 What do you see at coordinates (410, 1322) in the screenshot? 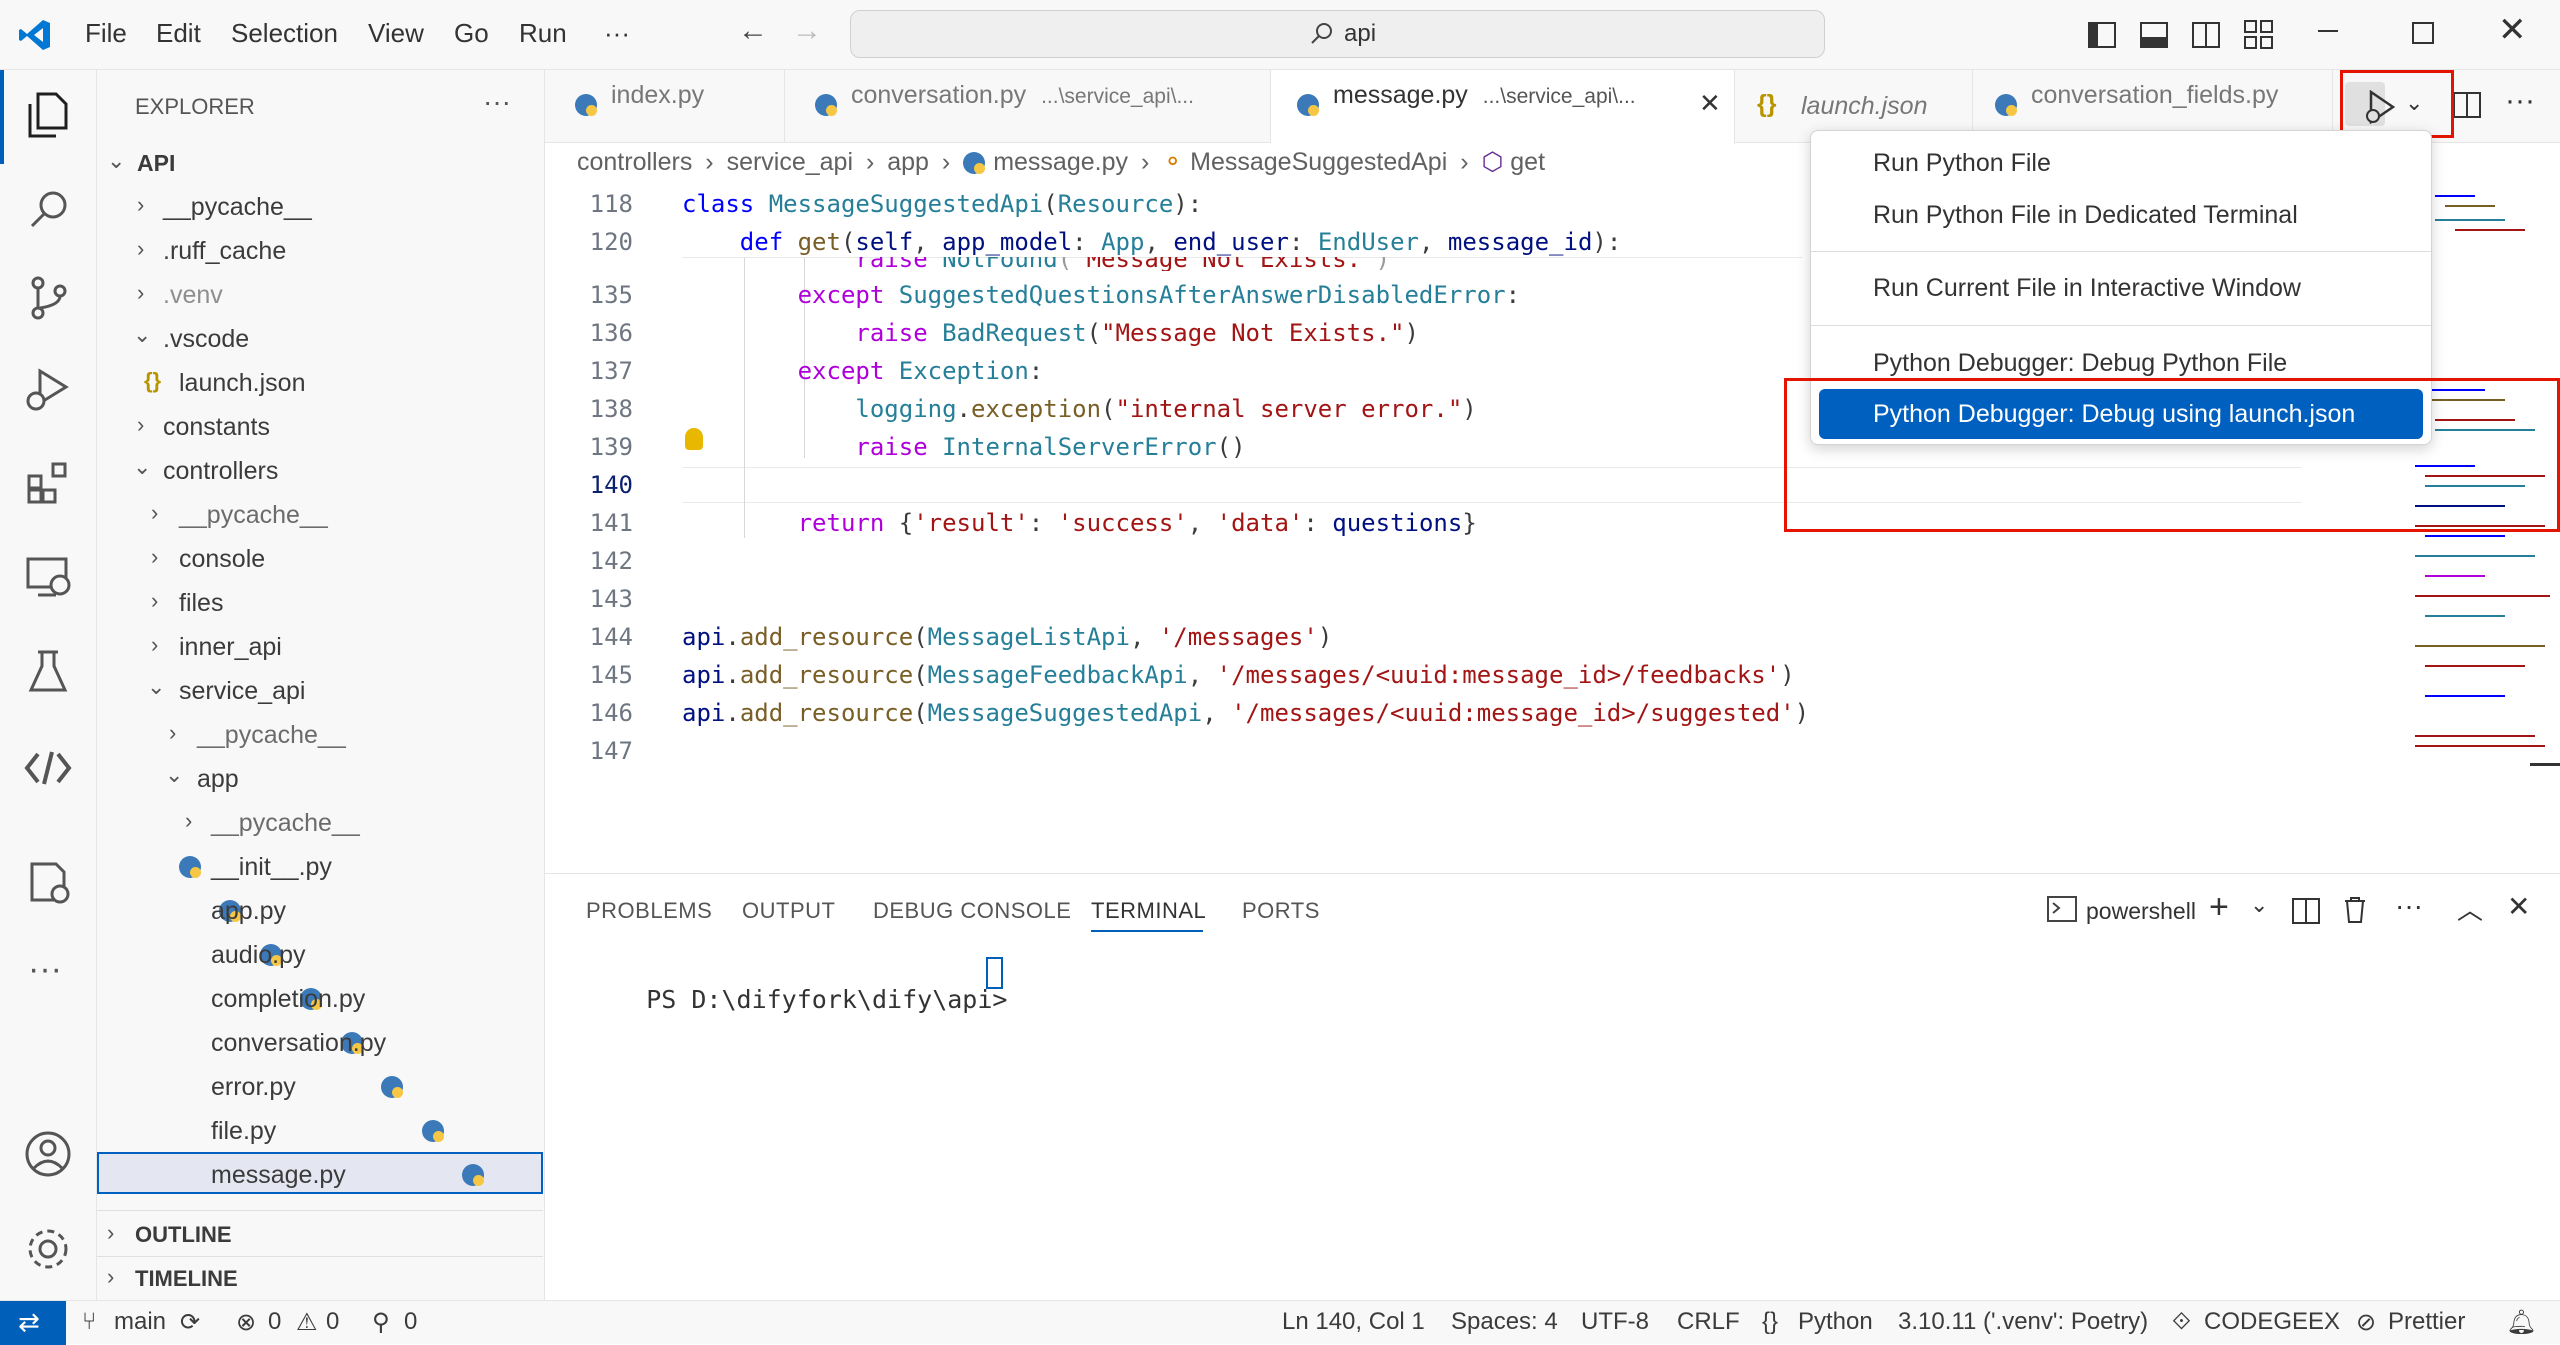
I see `ports-count: 0` at bounding box center [410, 1322].